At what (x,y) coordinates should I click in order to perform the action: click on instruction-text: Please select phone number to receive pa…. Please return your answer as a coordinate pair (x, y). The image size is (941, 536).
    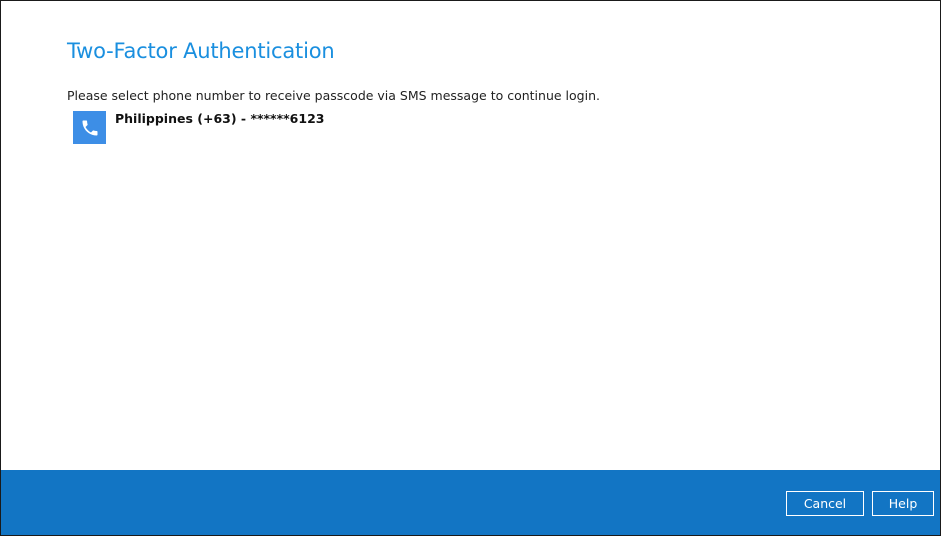
    Looking at the image, I should click on (333, 95).